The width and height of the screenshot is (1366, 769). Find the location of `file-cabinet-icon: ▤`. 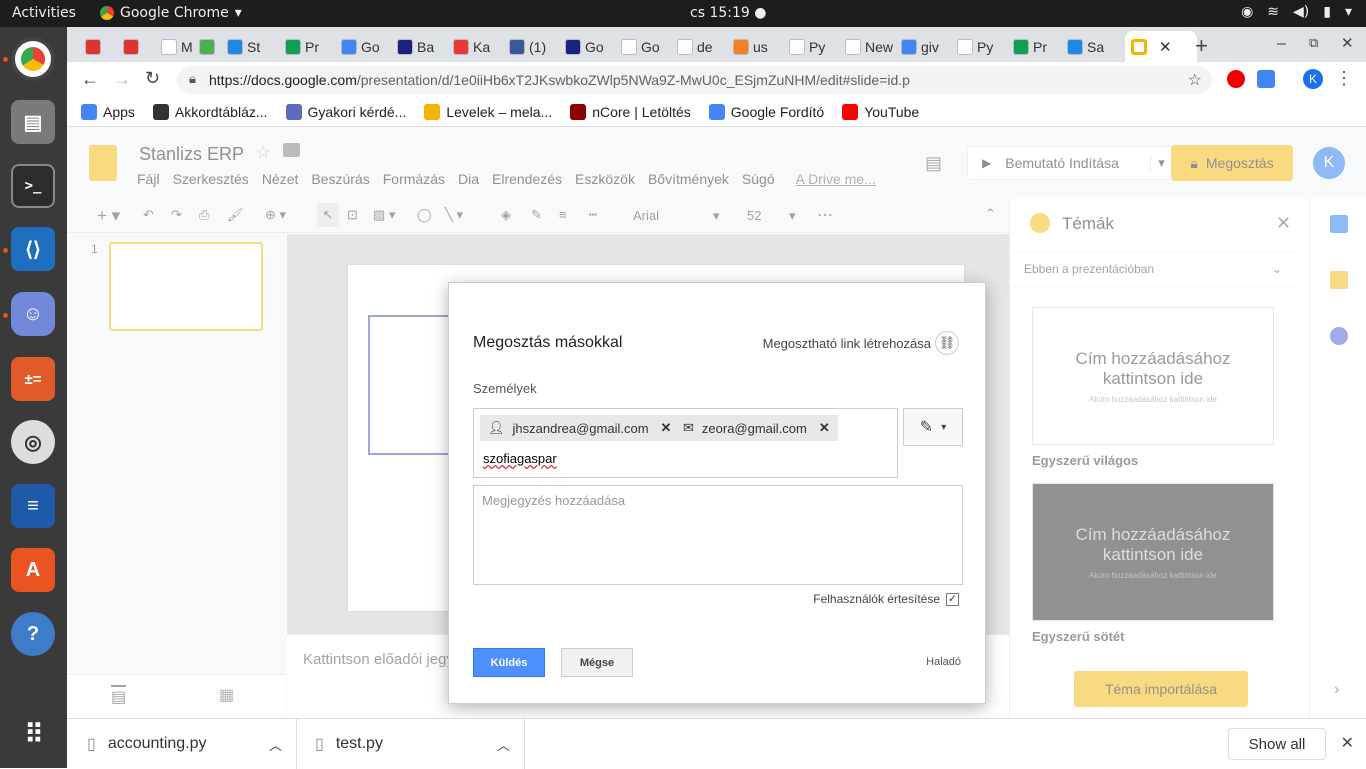

file-cabinet-icon: ▤ is located at coordinates (33, 122).